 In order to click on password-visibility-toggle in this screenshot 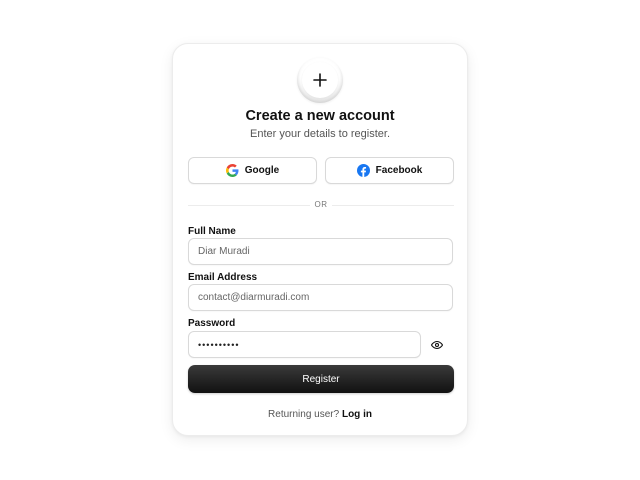, I will do `click(437, 345)`.